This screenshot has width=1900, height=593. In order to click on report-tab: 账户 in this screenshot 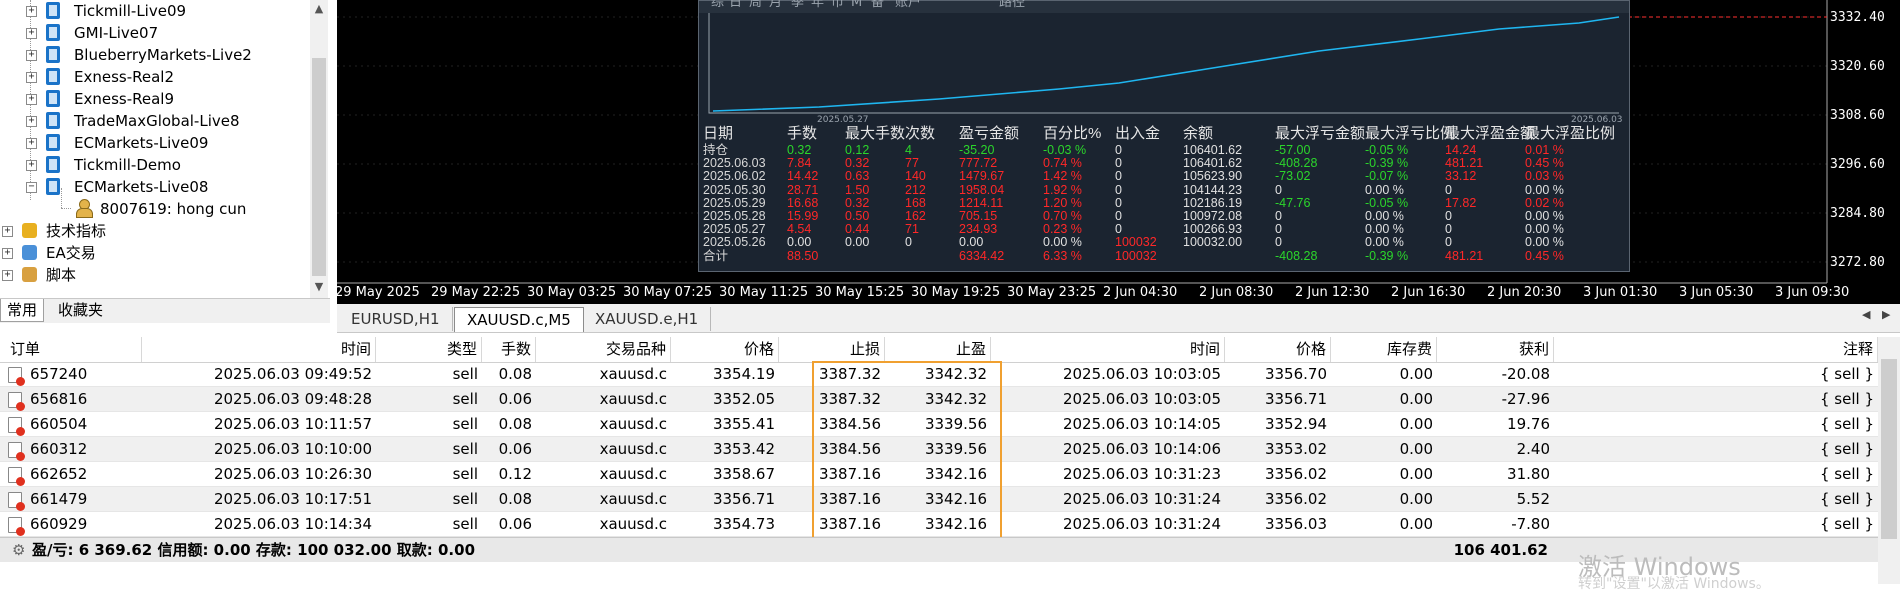, I will do `click(908, 4)`.